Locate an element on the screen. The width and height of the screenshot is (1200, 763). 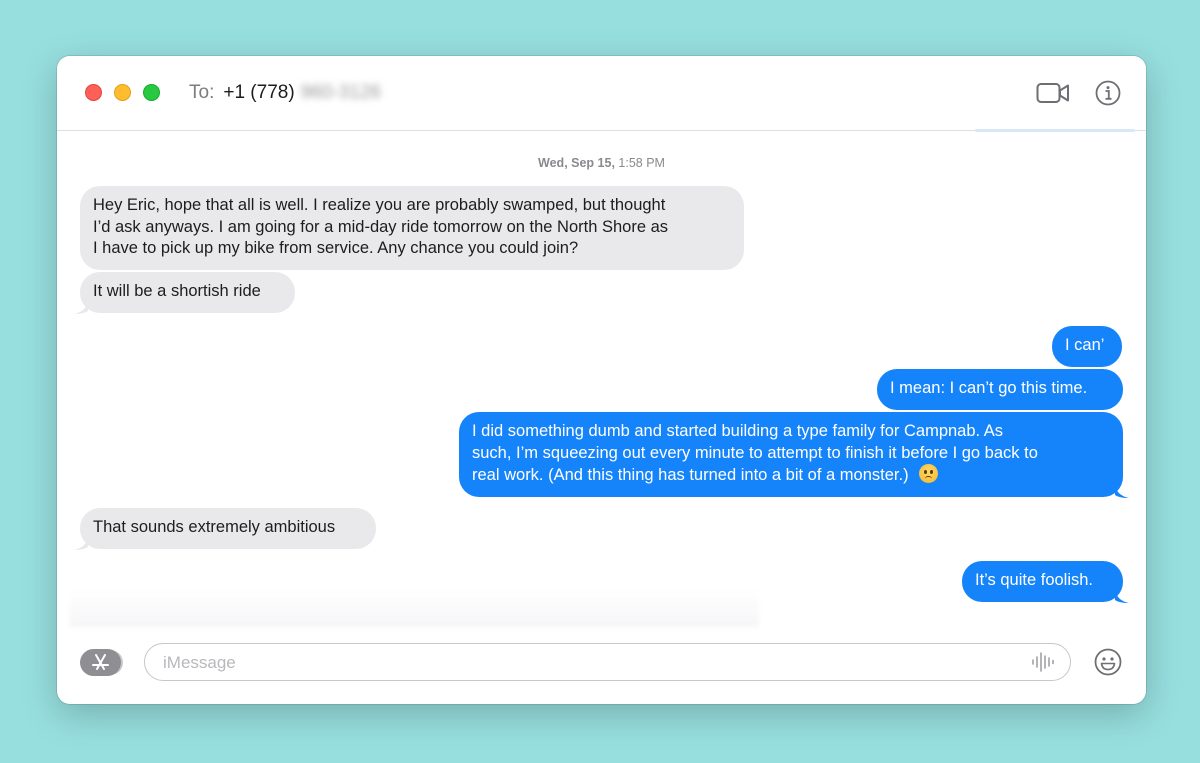
outgoing-message-bubble: It’s quite foolish. is located at coordinates (1045, 582).